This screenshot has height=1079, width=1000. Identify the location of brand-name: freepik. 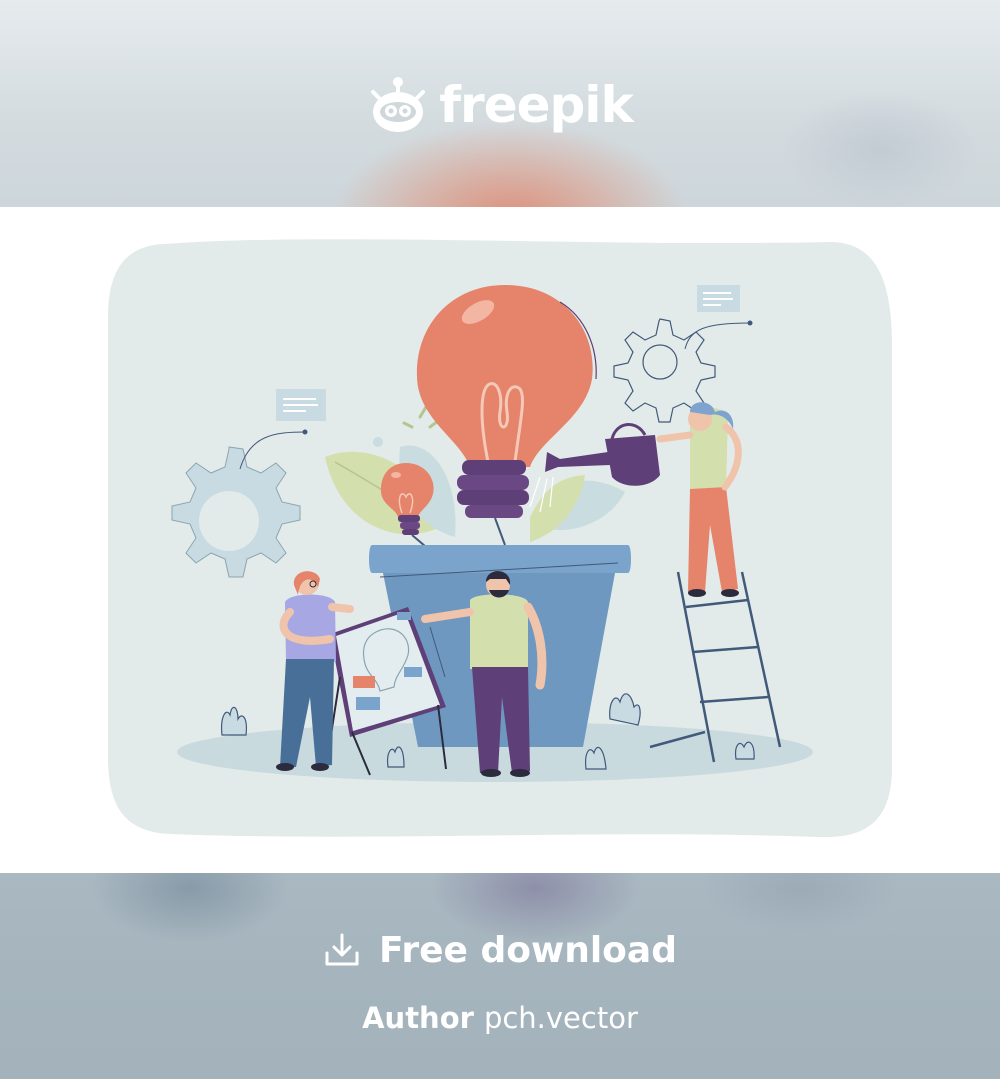
(536, 105).